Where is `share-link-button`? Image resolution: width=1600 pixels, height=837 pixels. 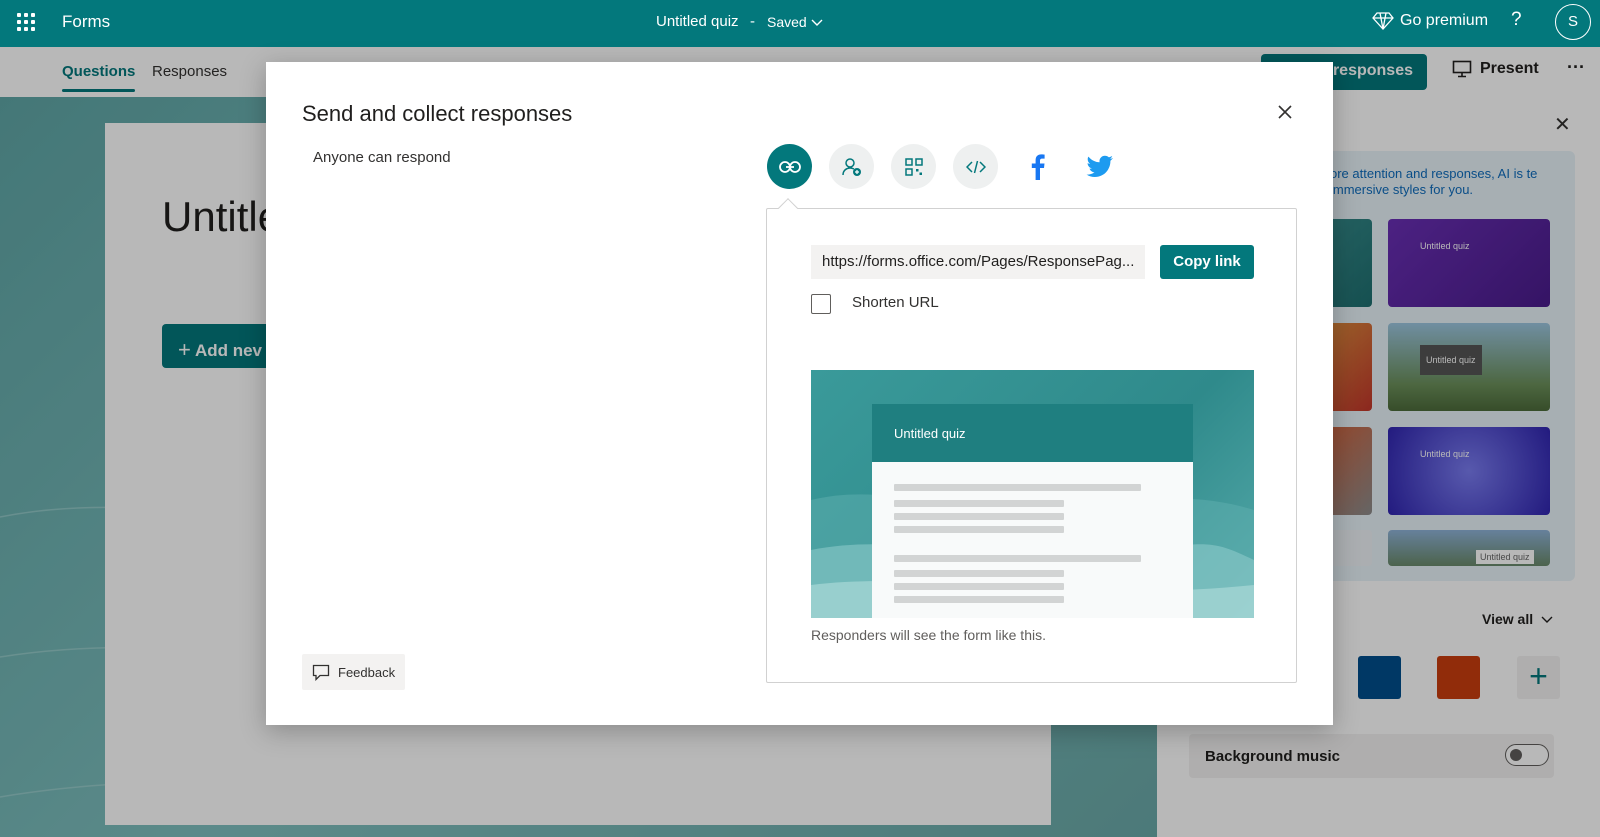
share-link-button is located at coordinates (789, 166).